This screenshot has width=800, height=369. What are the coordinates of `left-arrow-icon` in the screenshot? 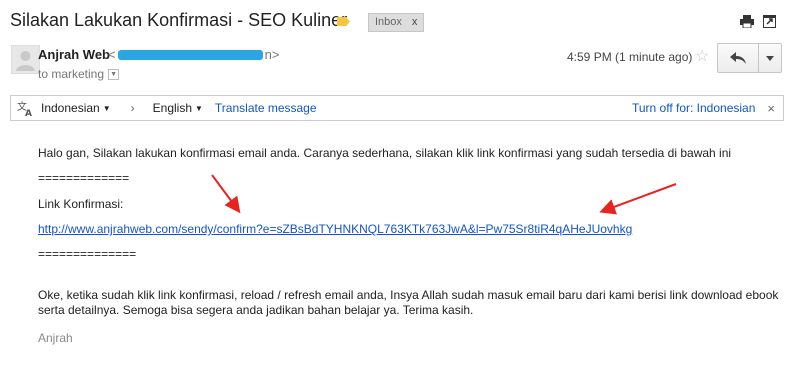 It's located at (226, 194).